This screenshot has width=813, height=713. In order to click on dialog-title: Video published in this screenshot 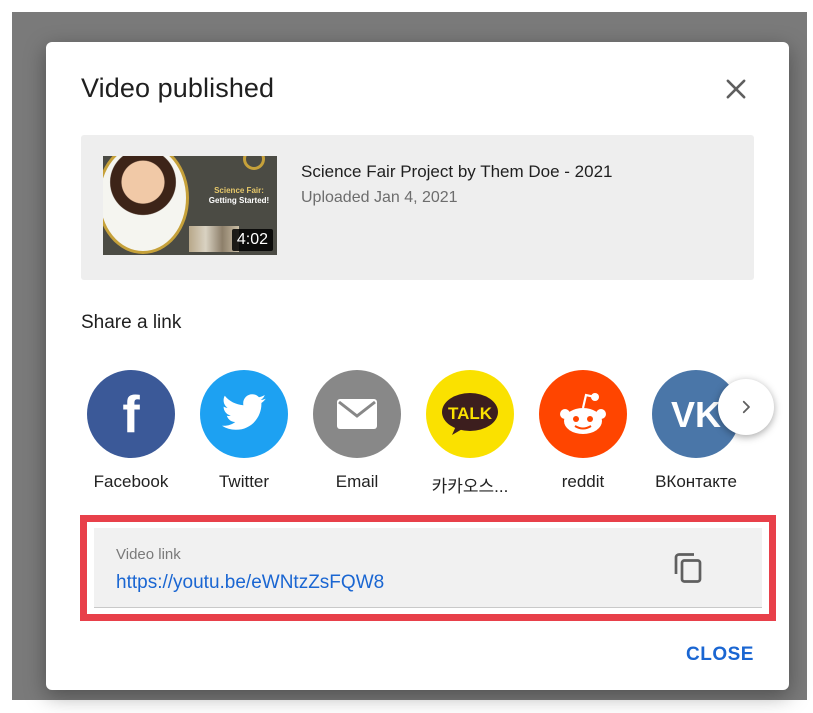, I will do `click(178, 88)`.